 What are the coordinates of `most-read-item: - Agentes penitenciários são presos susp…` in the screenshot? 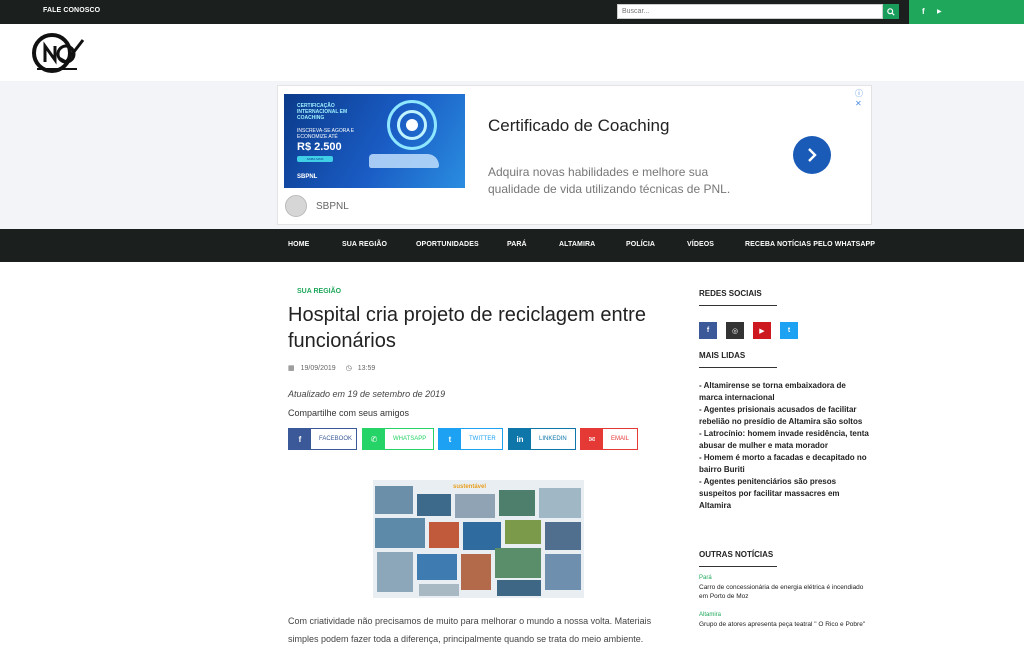 It's located at (784, 494).